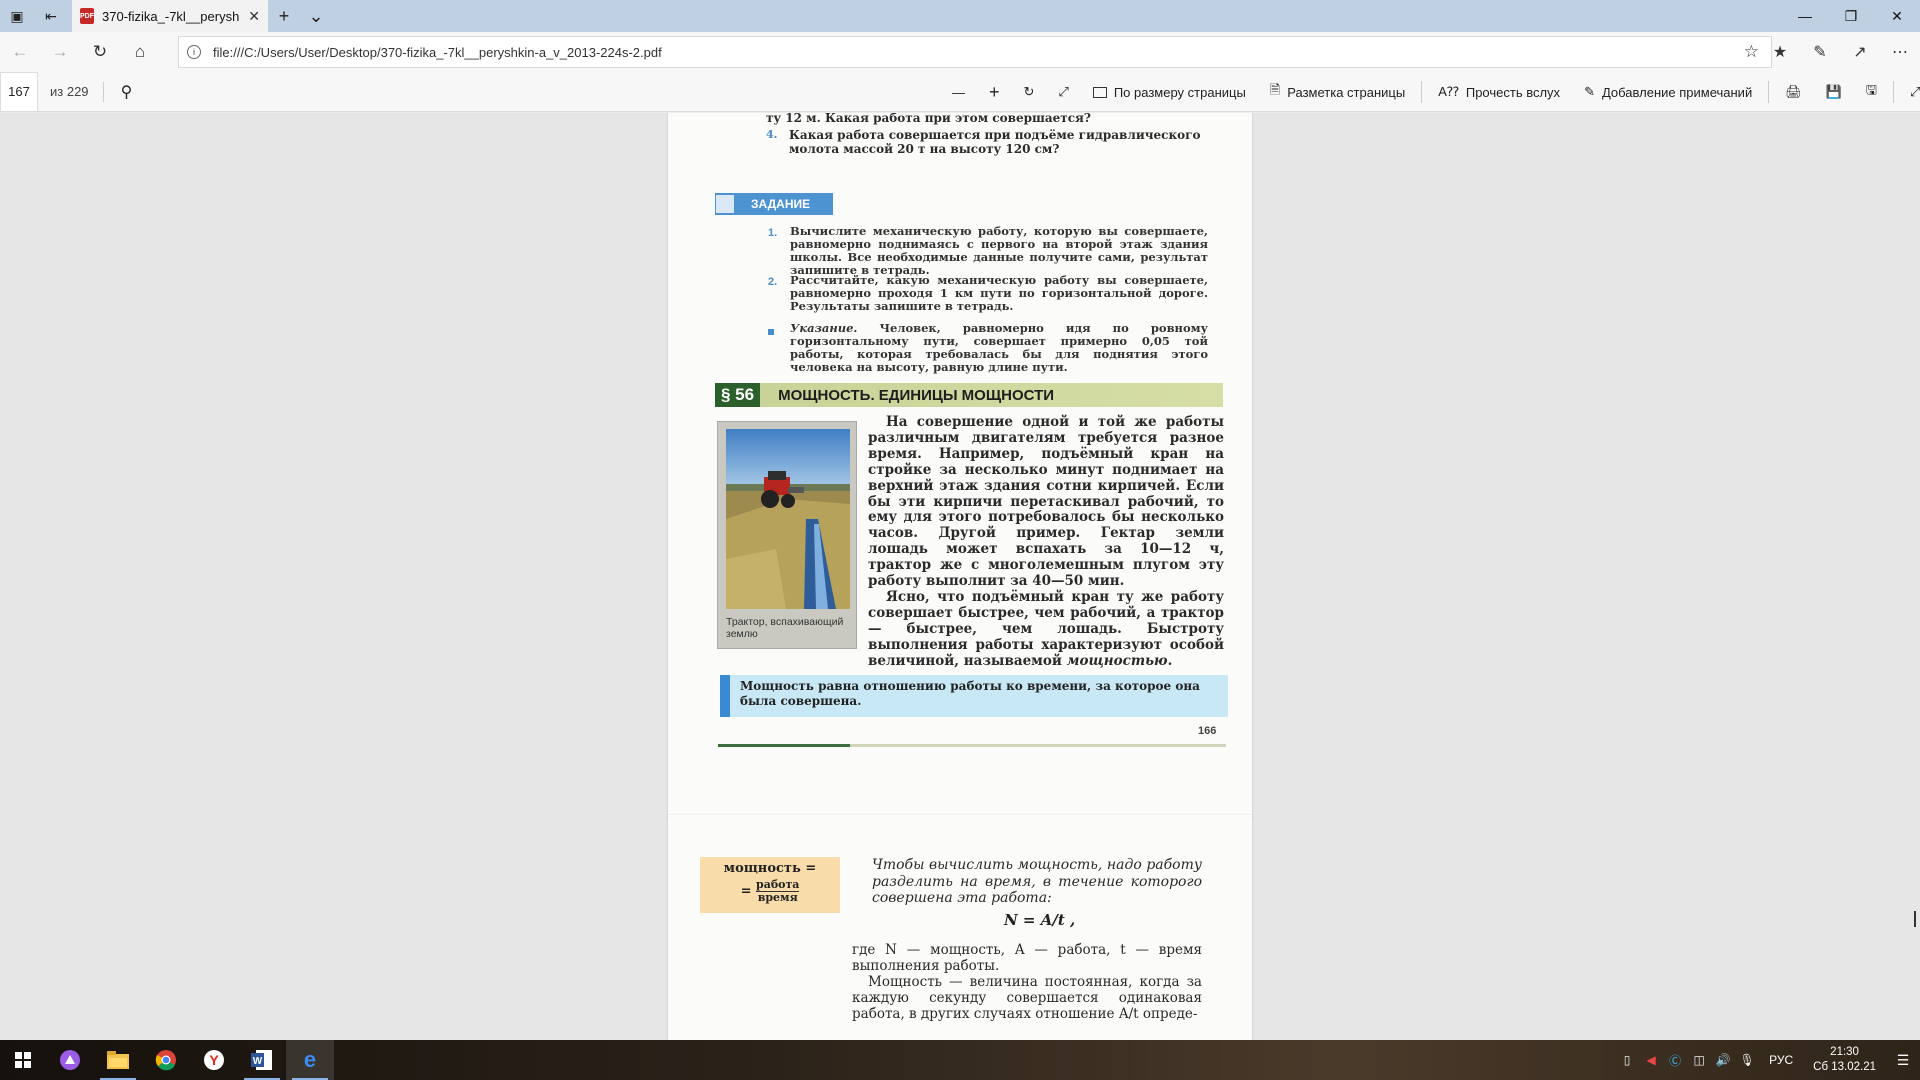 Image resolution: width=1920 pixels, height=1080 pixels. Describe the element at coordinates (51, 16) in the screenshot. I see `set-aside-tabs-icon: ⇤` at that location.